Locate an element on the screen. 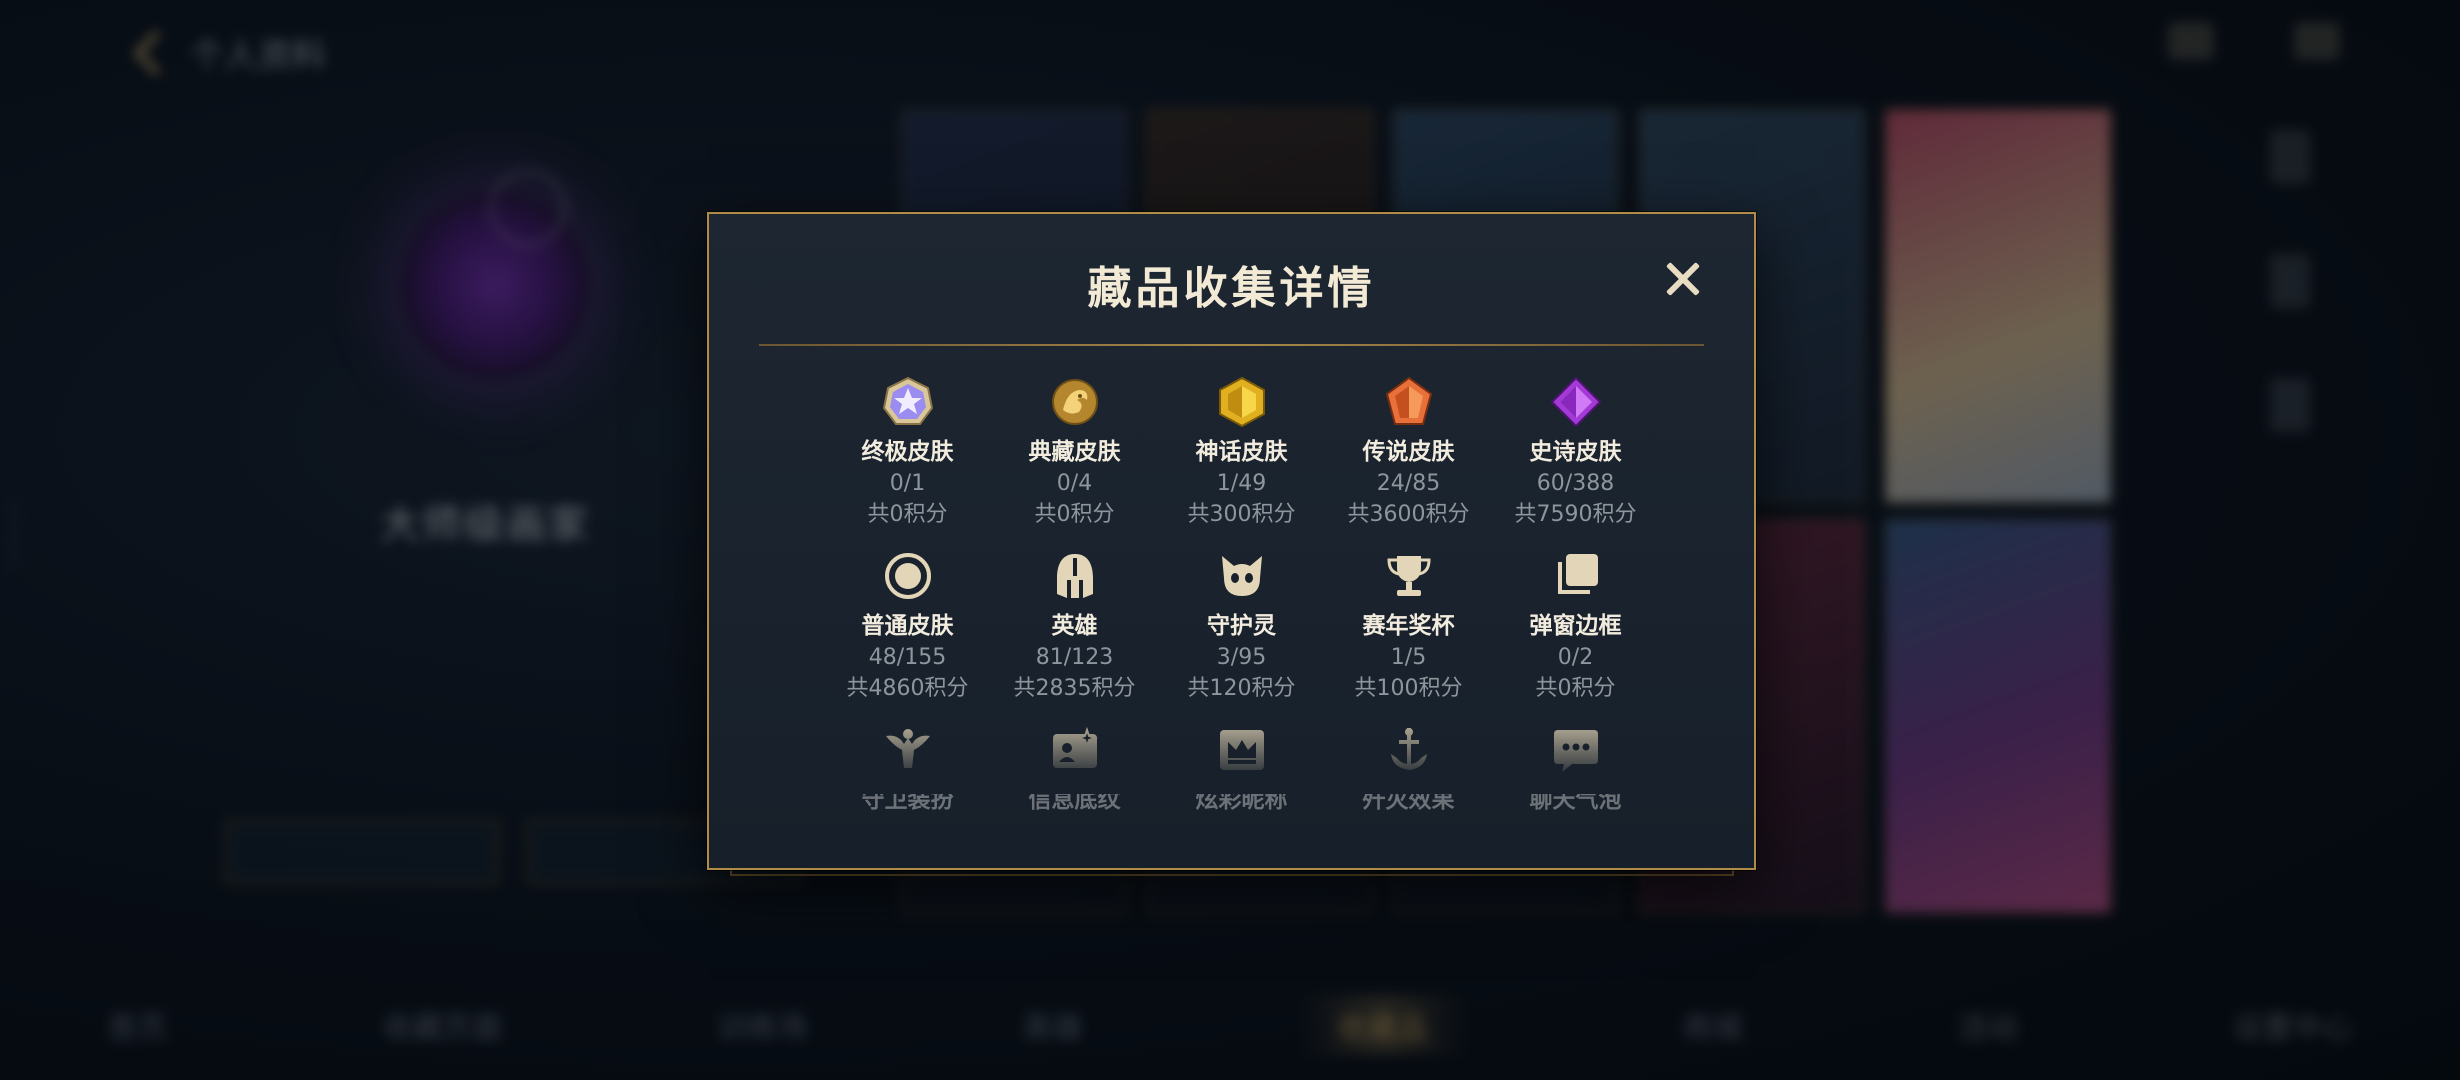 This screenshot has height=1080, width=2460. collection-item-ultimate-skin: 终极皮肤 0/1 共0积分 is located at coordinates (907, 452).